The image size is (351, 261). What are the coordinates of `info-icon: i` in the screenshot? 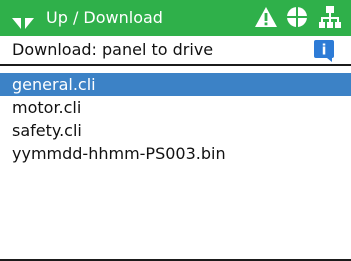 It's located at (324, 51).